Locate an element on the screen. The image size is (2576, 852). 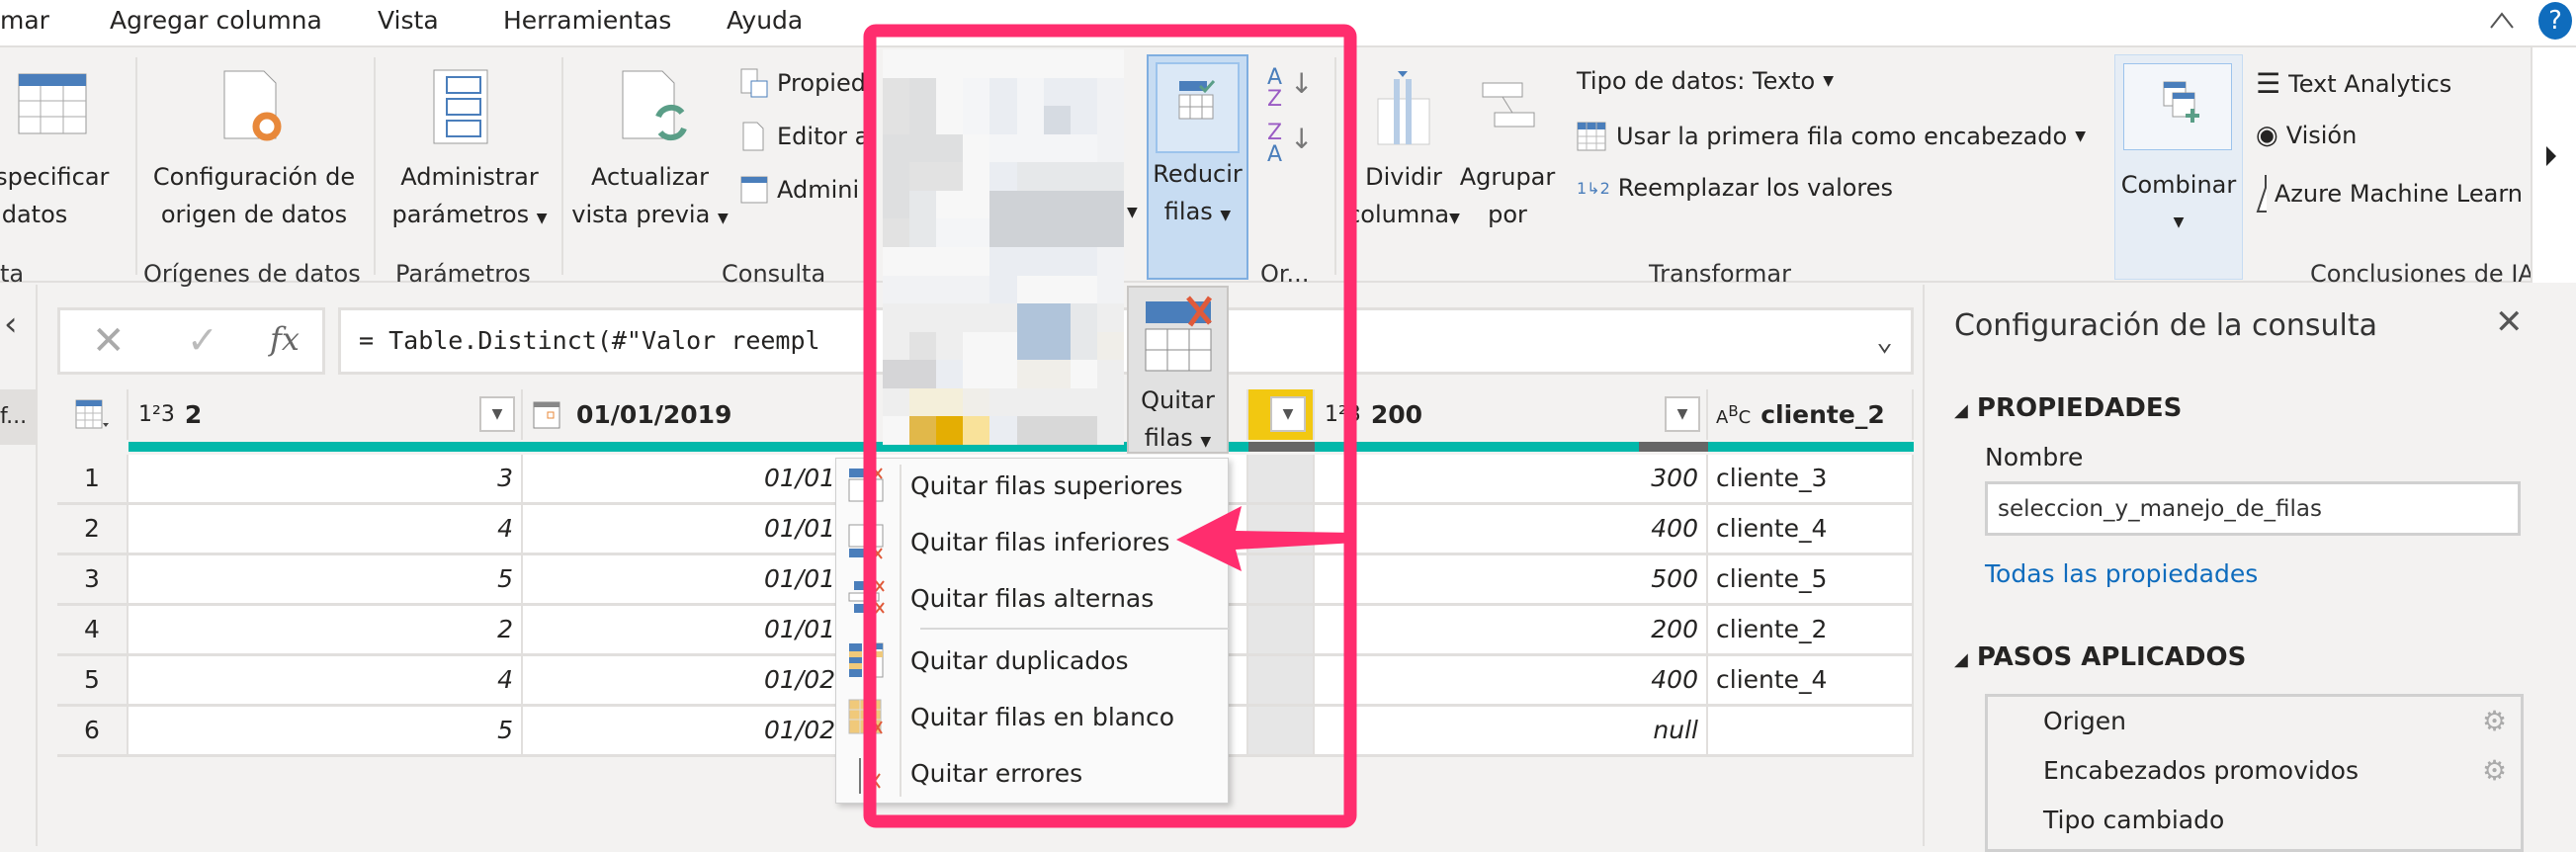
step-item: Encabezados promovidos is located at coordinates (2201, 770).